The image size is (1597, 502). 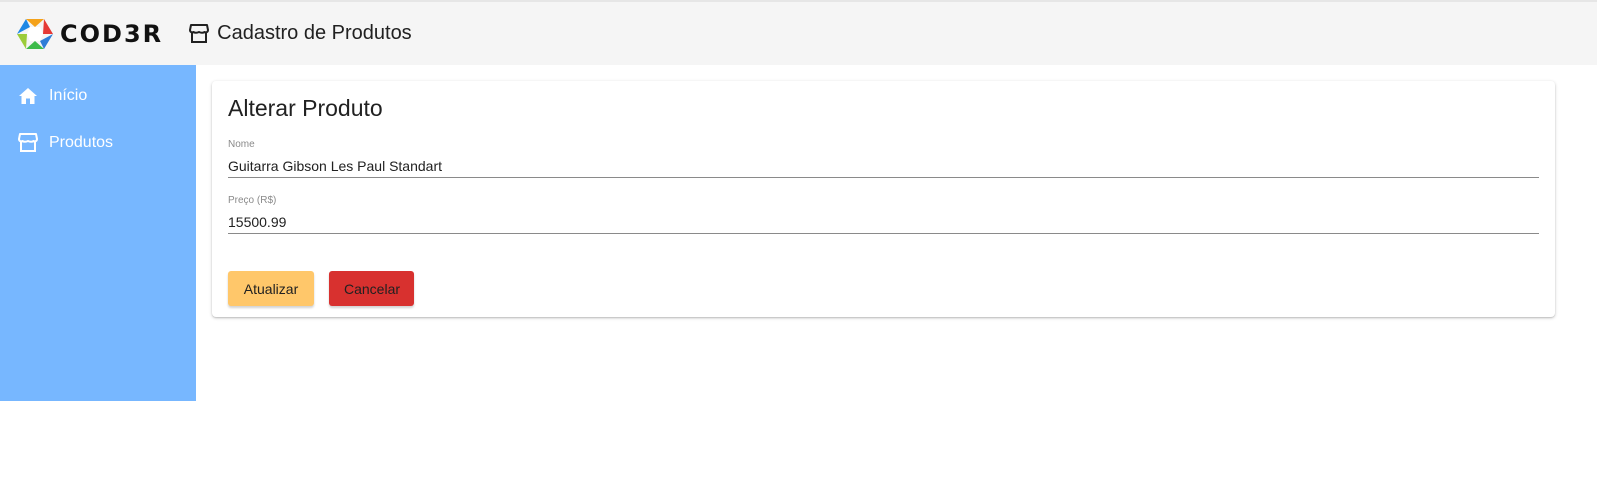 I want to click on form-title: Alterar Produto, so click(x=305, y=108).